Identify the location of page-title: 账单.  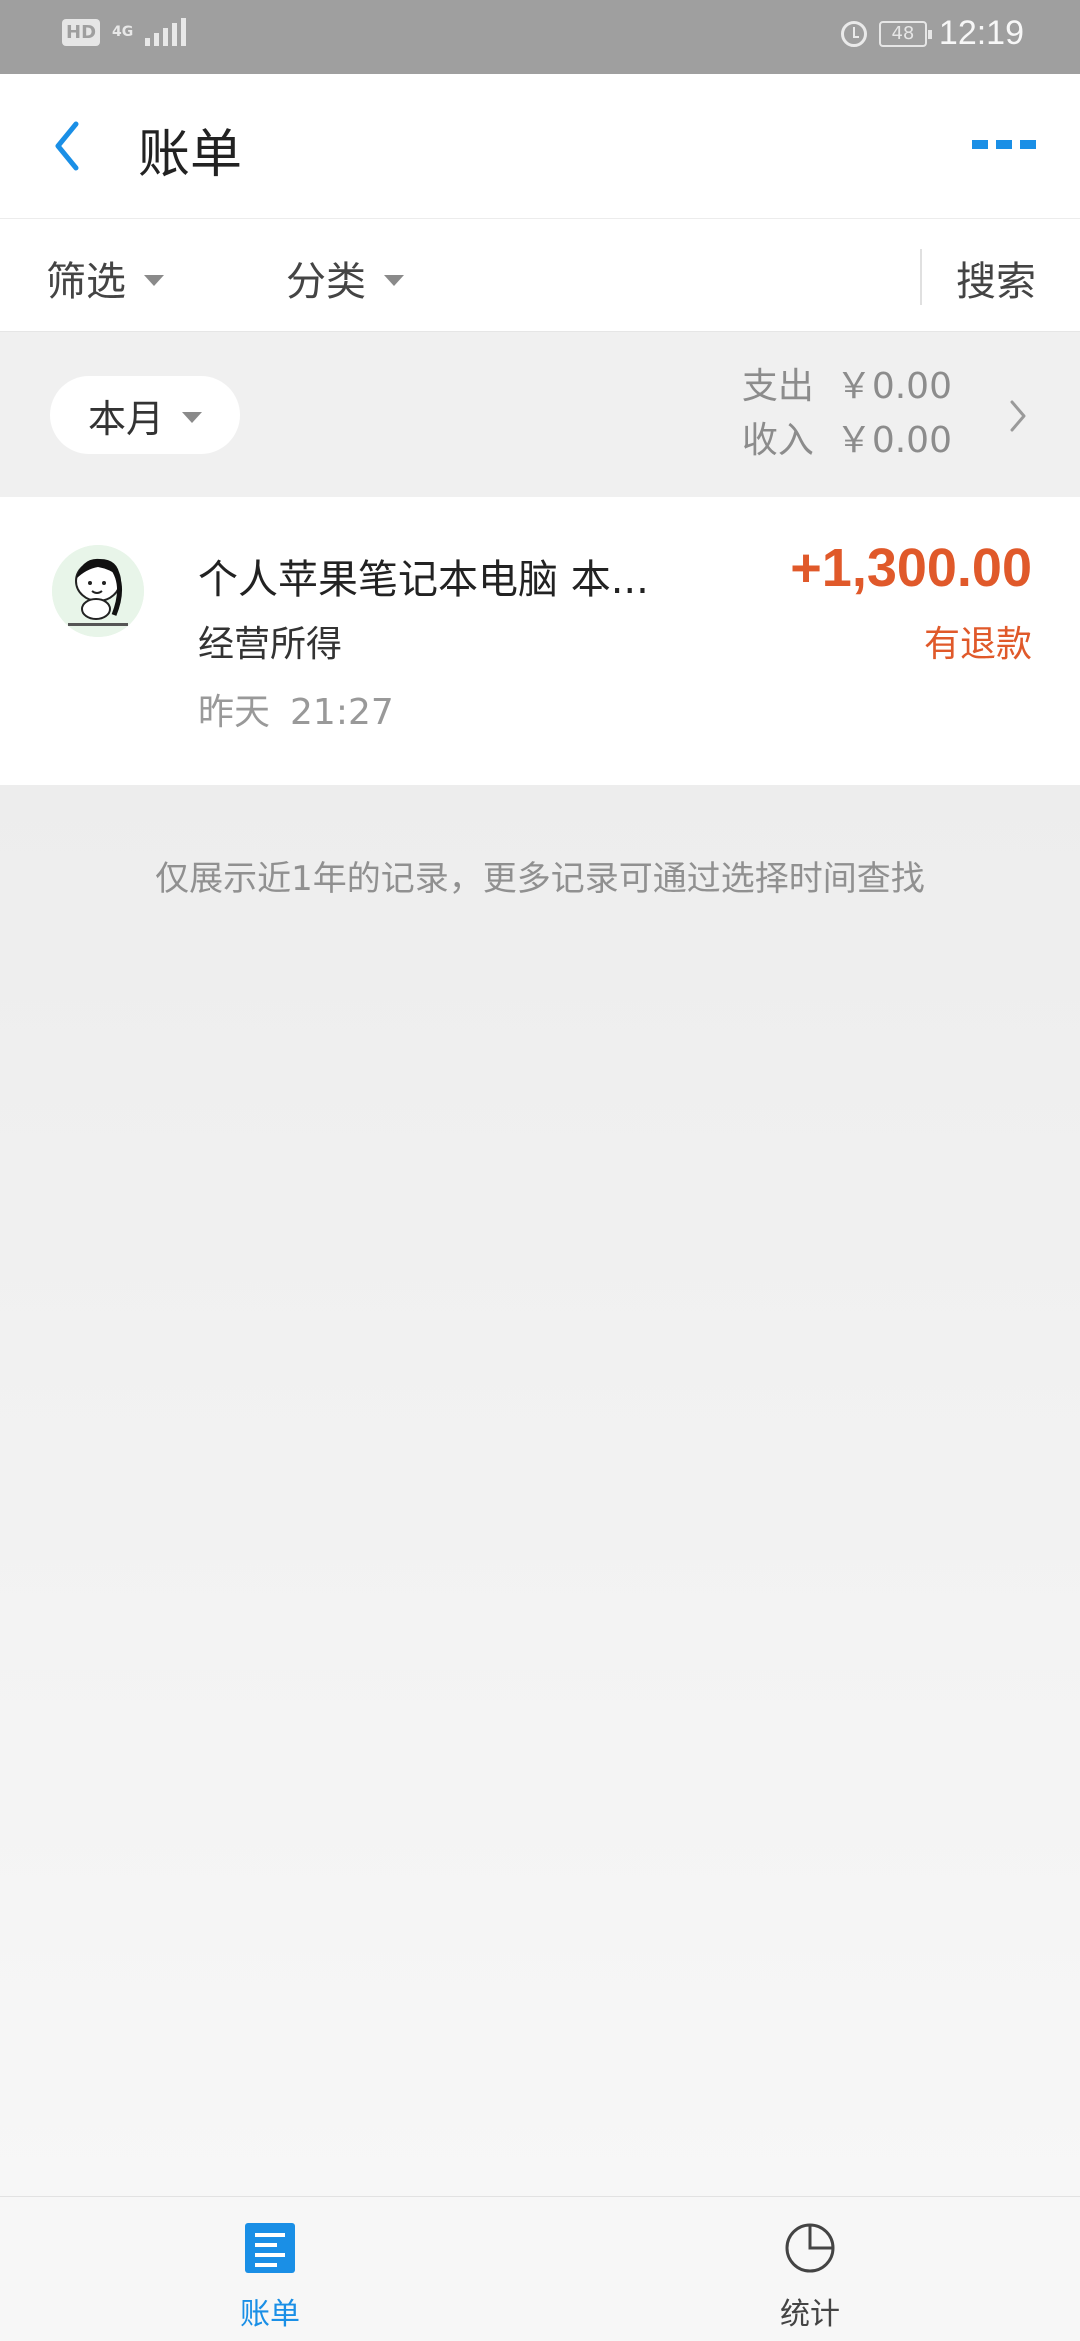
(190, 155).